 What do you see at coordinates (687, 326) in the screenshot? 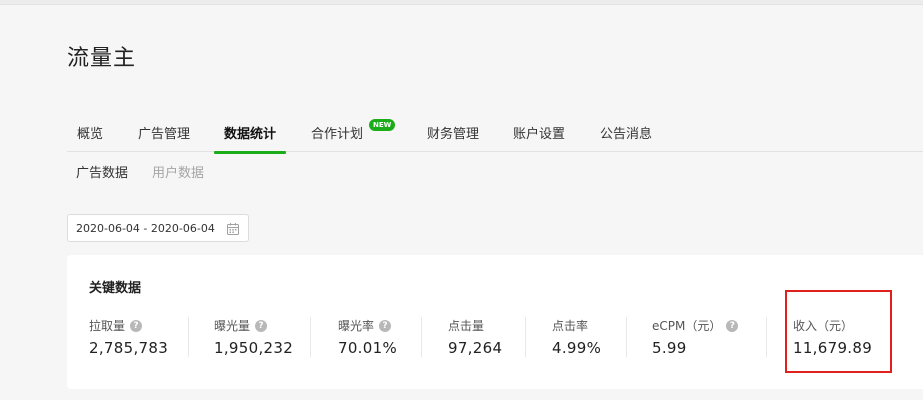
I see `metric-label: eCPM（元）` at bounding box center [687, 326].